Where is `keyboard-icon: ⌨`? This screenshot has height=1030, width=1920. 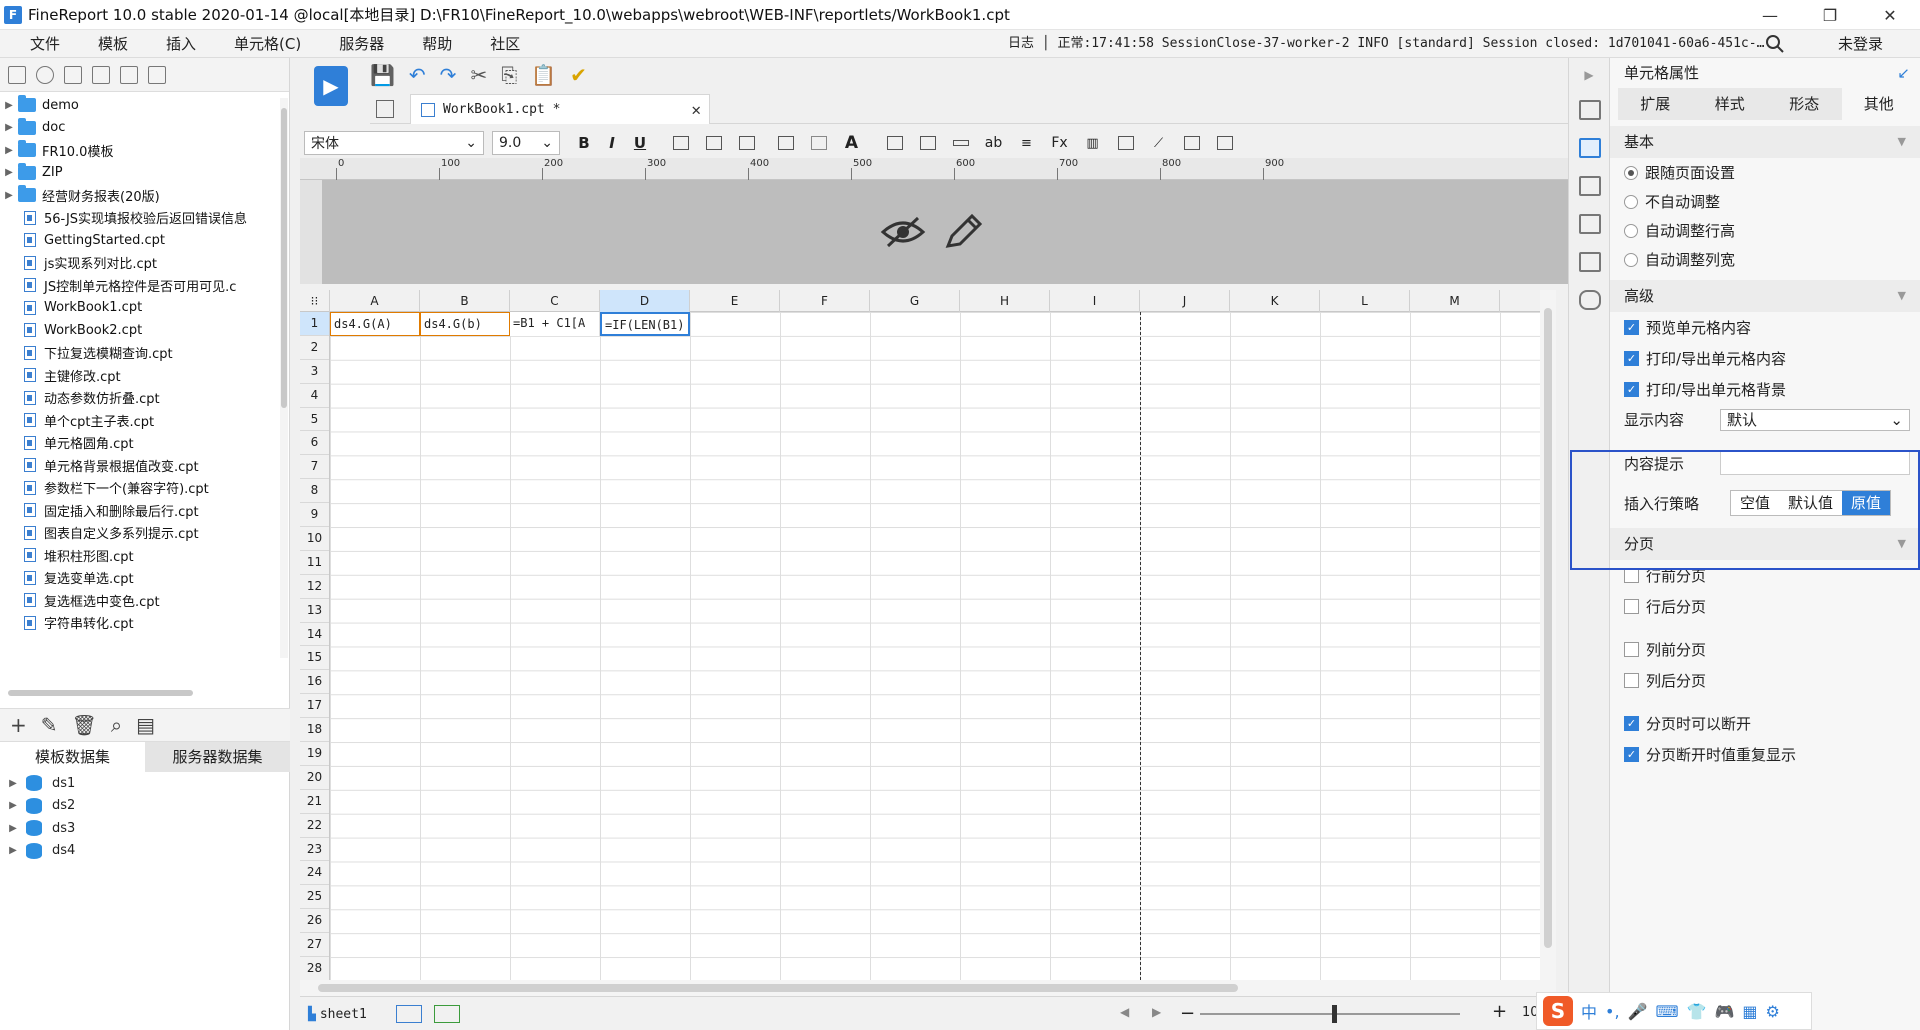 keyboard-icon: ⌨ is located at coordinates (1666, 1011).